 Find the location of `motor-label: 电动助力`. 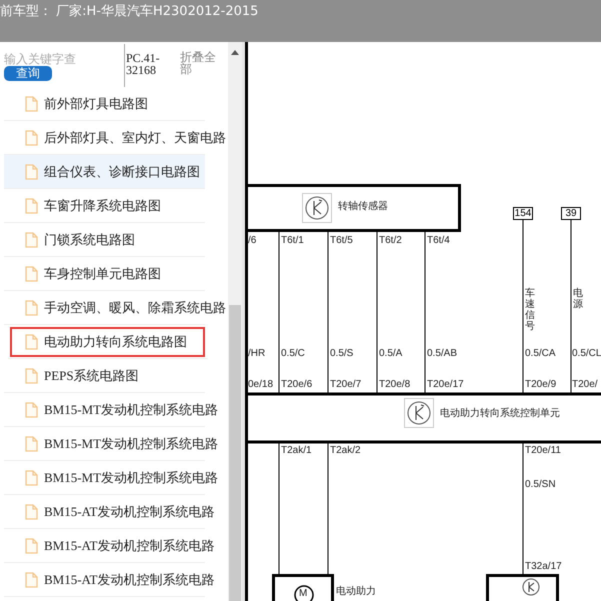

motor-label: 电动助力 is located at coordinates (356, 592).